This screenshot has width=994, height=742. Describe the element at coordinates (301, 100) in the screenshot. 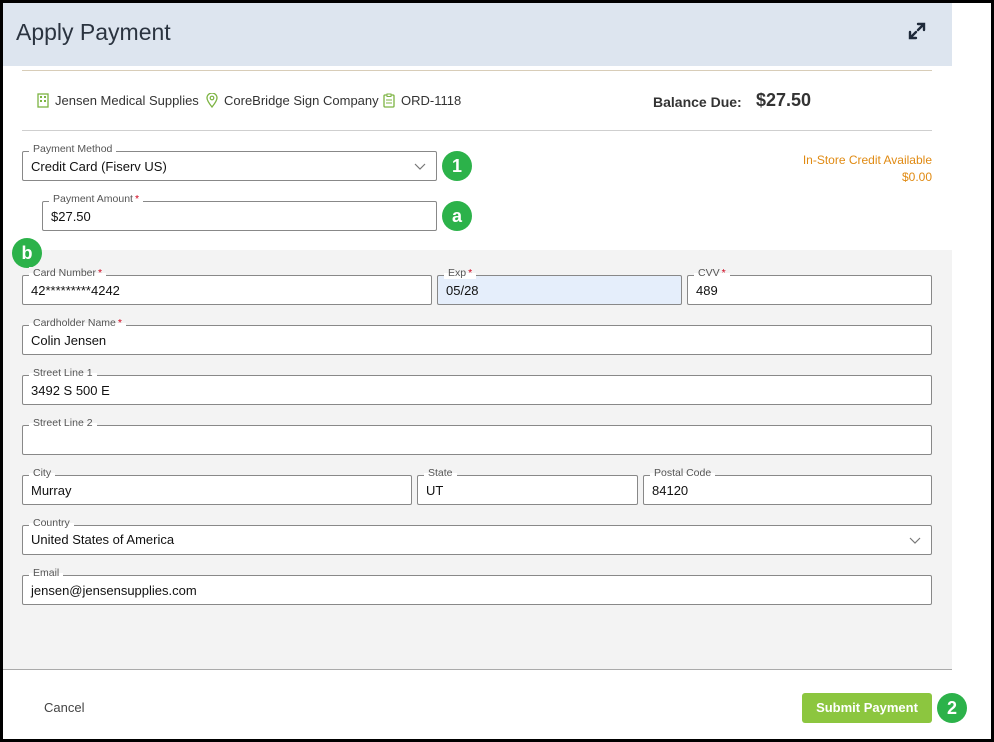

I see `location-name: CoreBridge Sign Company` at that location.